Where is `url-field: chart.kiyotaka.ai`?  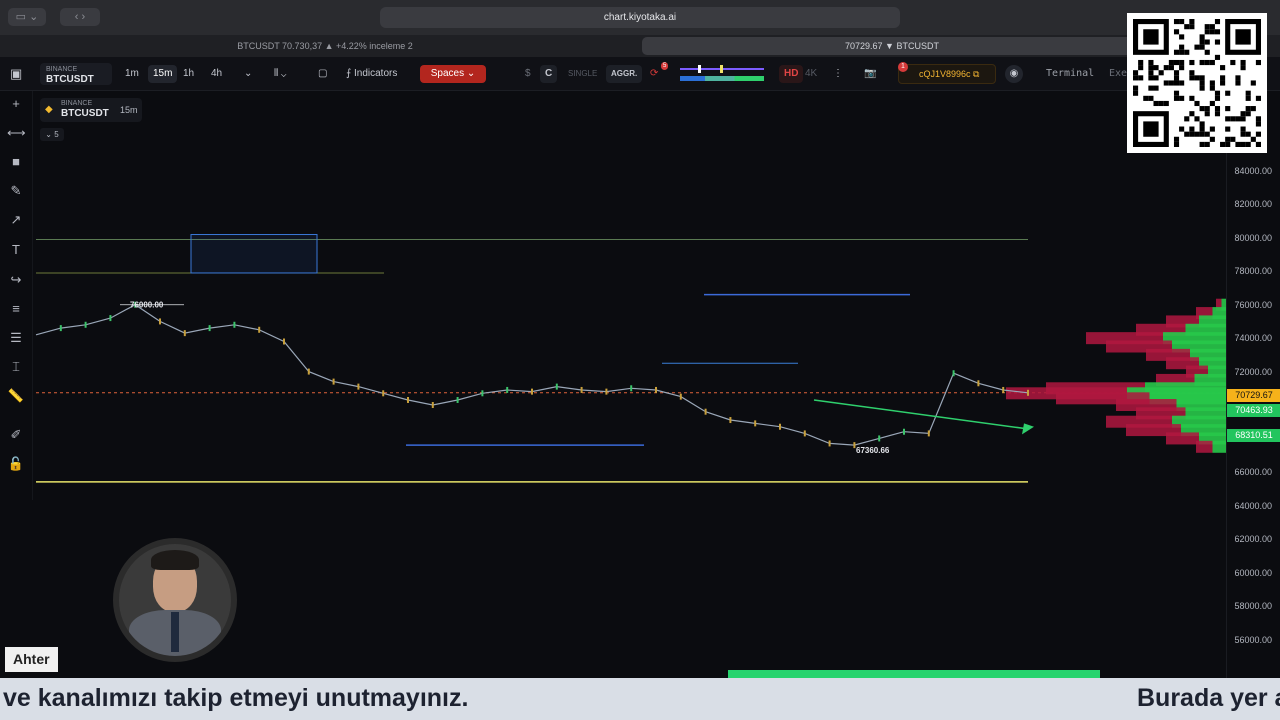 url-field: chart.kiyotaka.ai is located at coordinates (640, 17).